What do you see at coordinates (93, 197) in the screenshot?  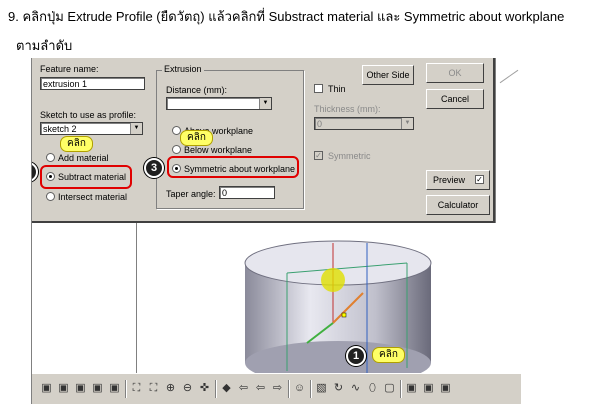 I see `intersect-material-label: Intersect material` at bounding box center [93, 197].